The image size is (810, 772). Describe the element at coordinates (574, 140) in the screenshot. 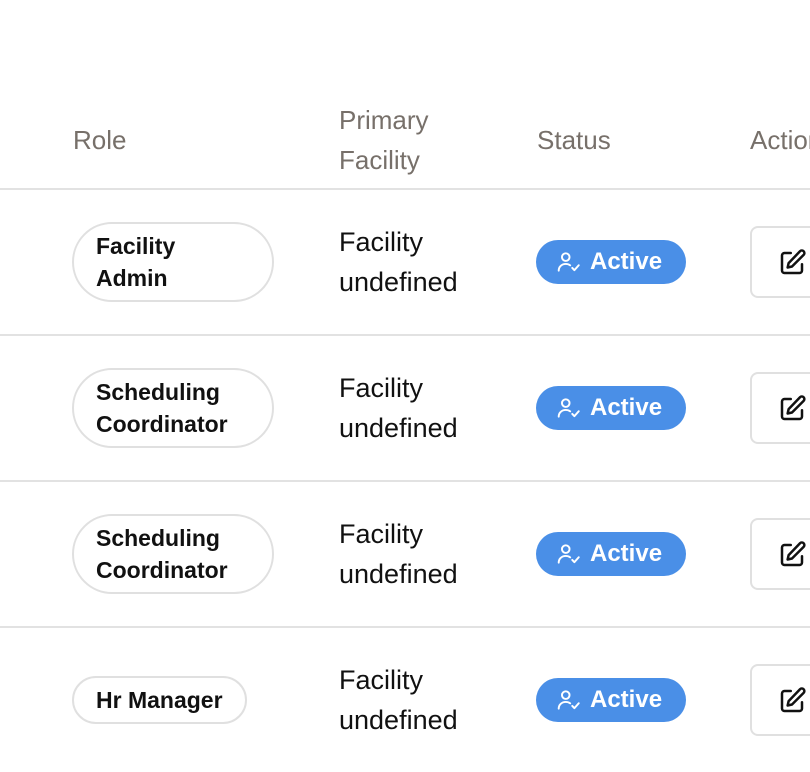

I see `column-header-status: Status` at that location.